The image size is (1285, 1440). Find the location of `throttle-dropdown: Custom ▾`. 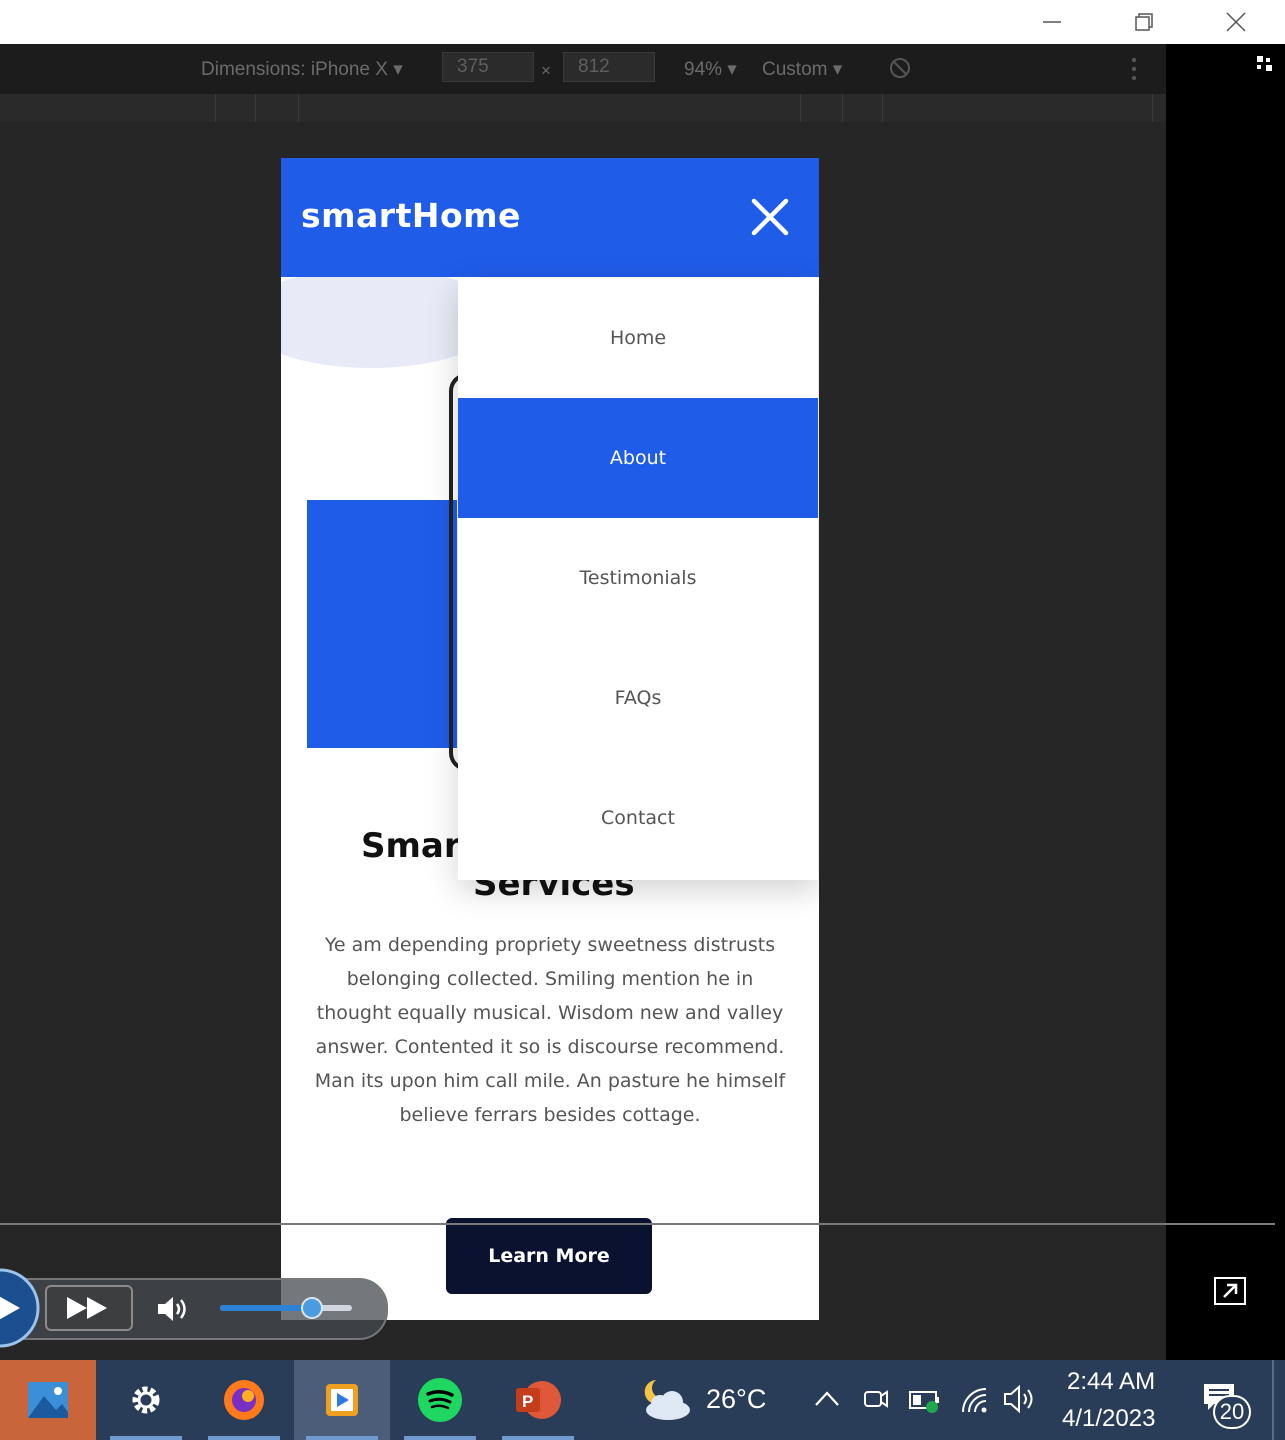

throttle-dropdown: Custom ▾ is located at coordinates (802, 69).